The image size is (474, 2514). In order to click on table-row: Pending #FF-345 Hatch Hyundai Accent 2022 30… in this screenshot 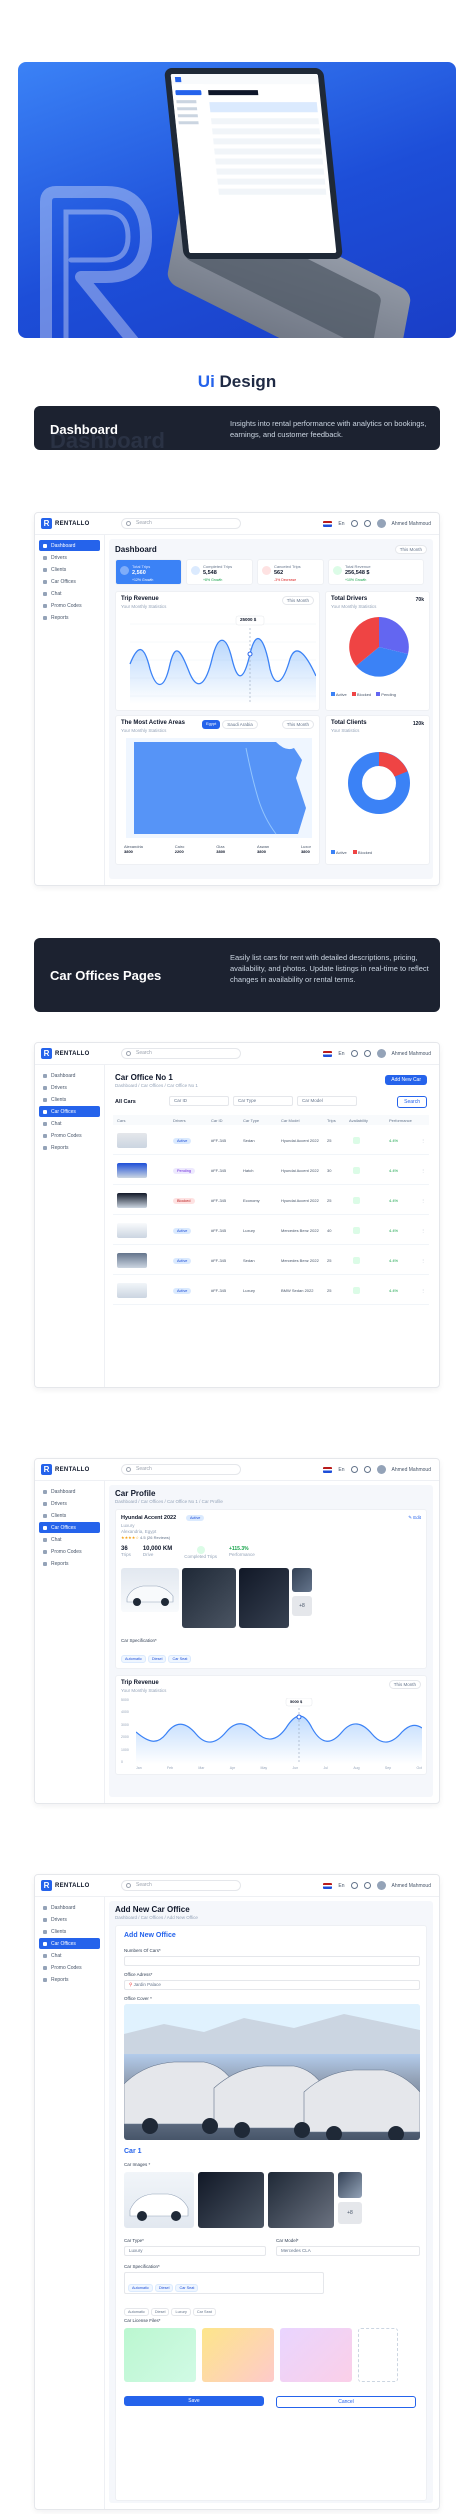, I will do `click(271, 1171)`.